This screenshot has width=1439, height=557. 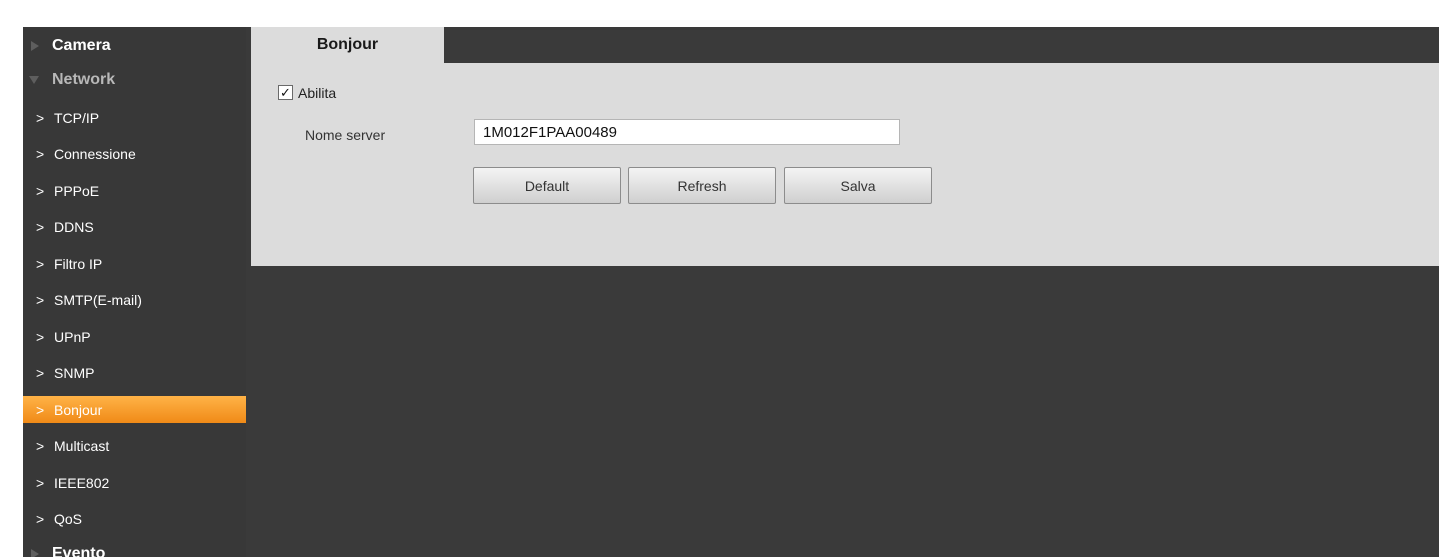 I want to click on sidebar-item-label: PPPoE, so click(x=77, y=190).